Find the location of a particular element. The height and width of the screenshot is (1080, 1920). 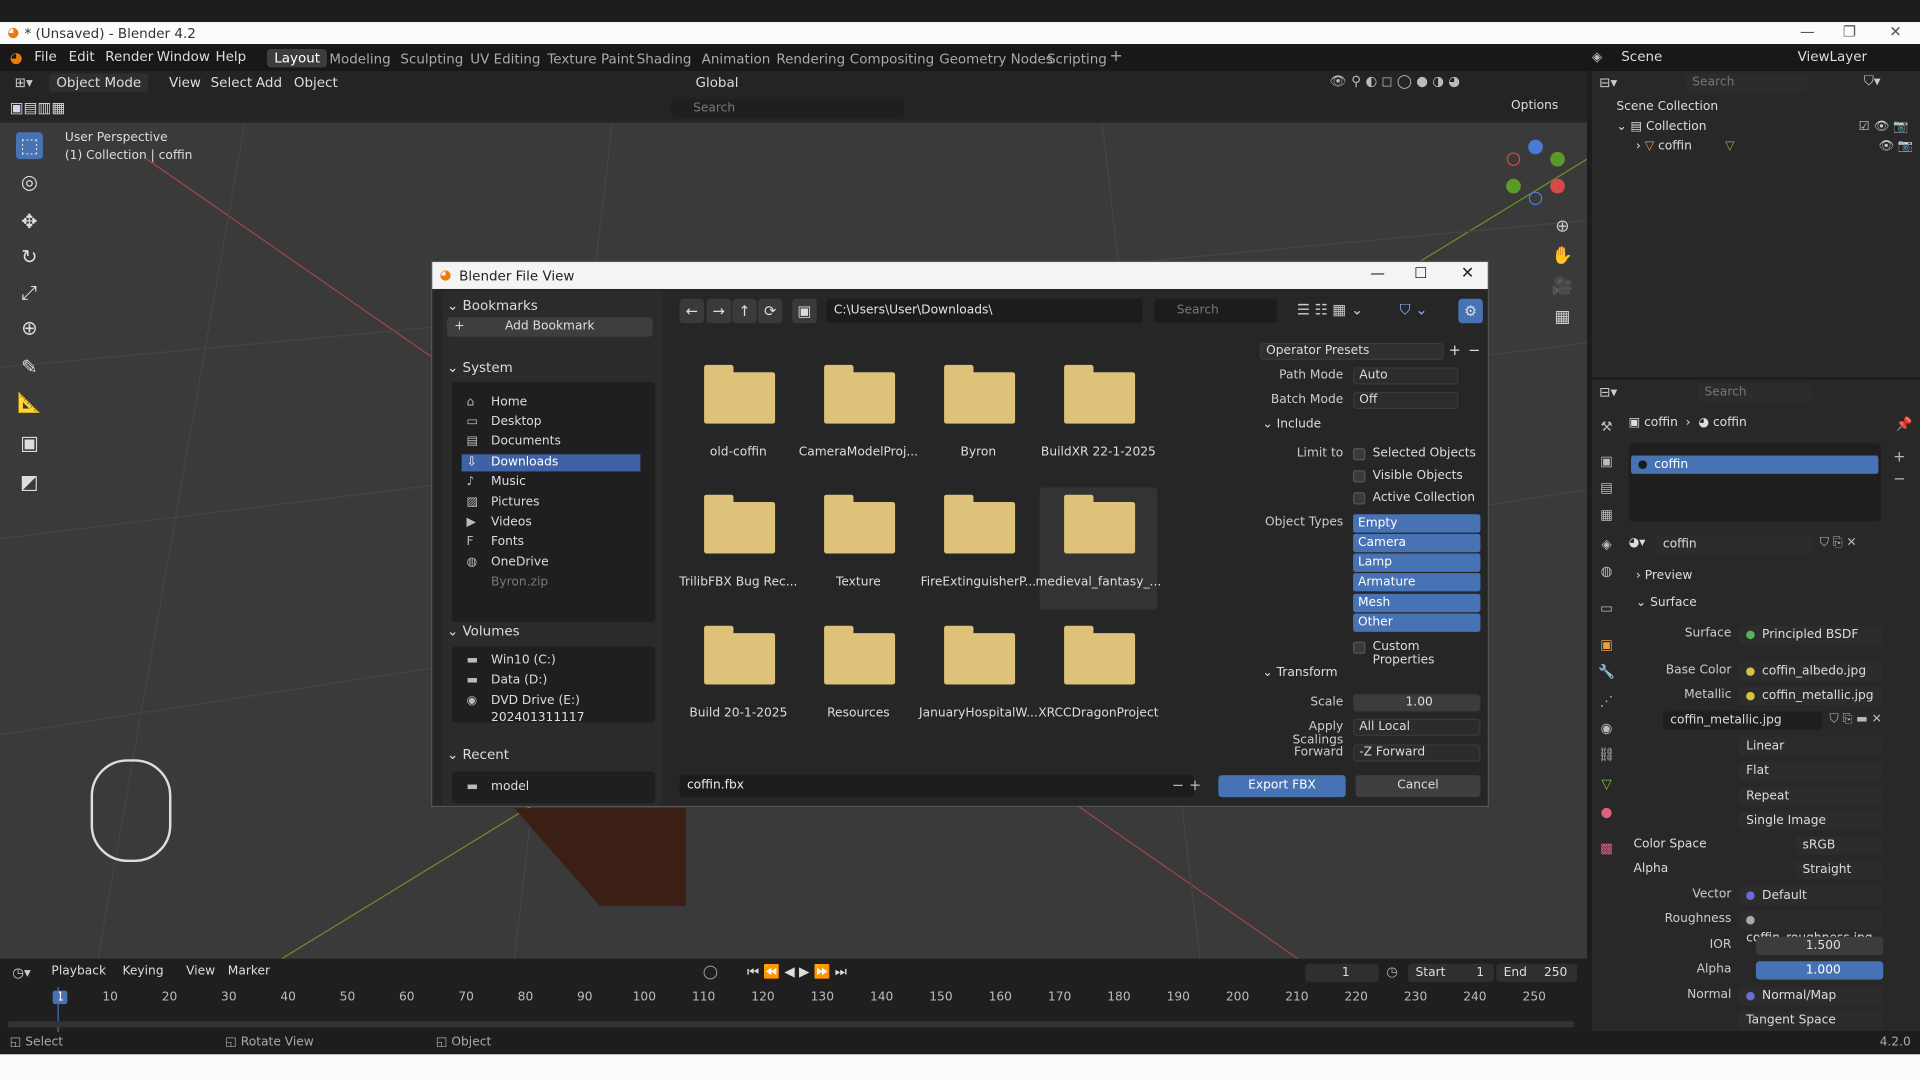

projection-select: Flat is located at coordinates (1811, 771).